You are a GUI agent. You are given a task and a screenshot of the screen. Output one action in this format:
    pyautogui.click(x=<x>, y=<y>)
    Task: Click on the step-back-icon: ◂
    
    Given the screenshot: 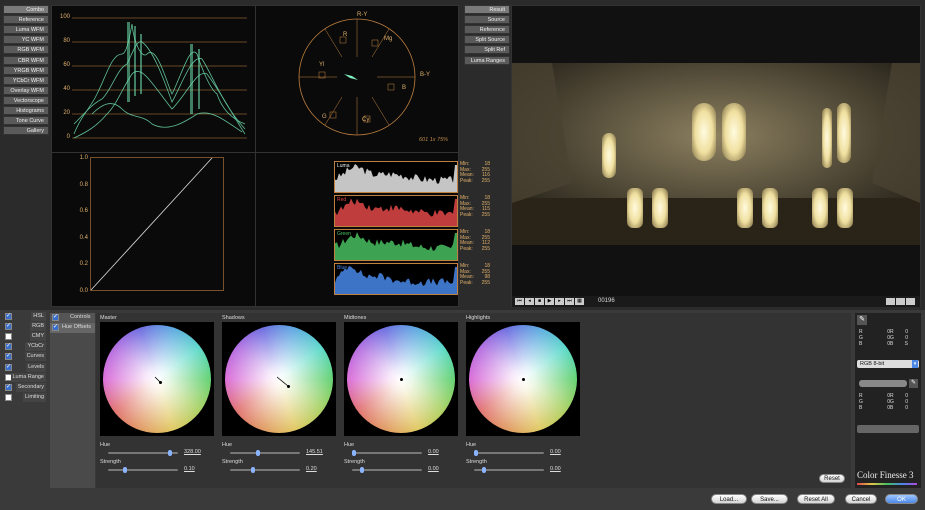 What is the action you would take?
    pyautogui.click(x=529, y=301)
    